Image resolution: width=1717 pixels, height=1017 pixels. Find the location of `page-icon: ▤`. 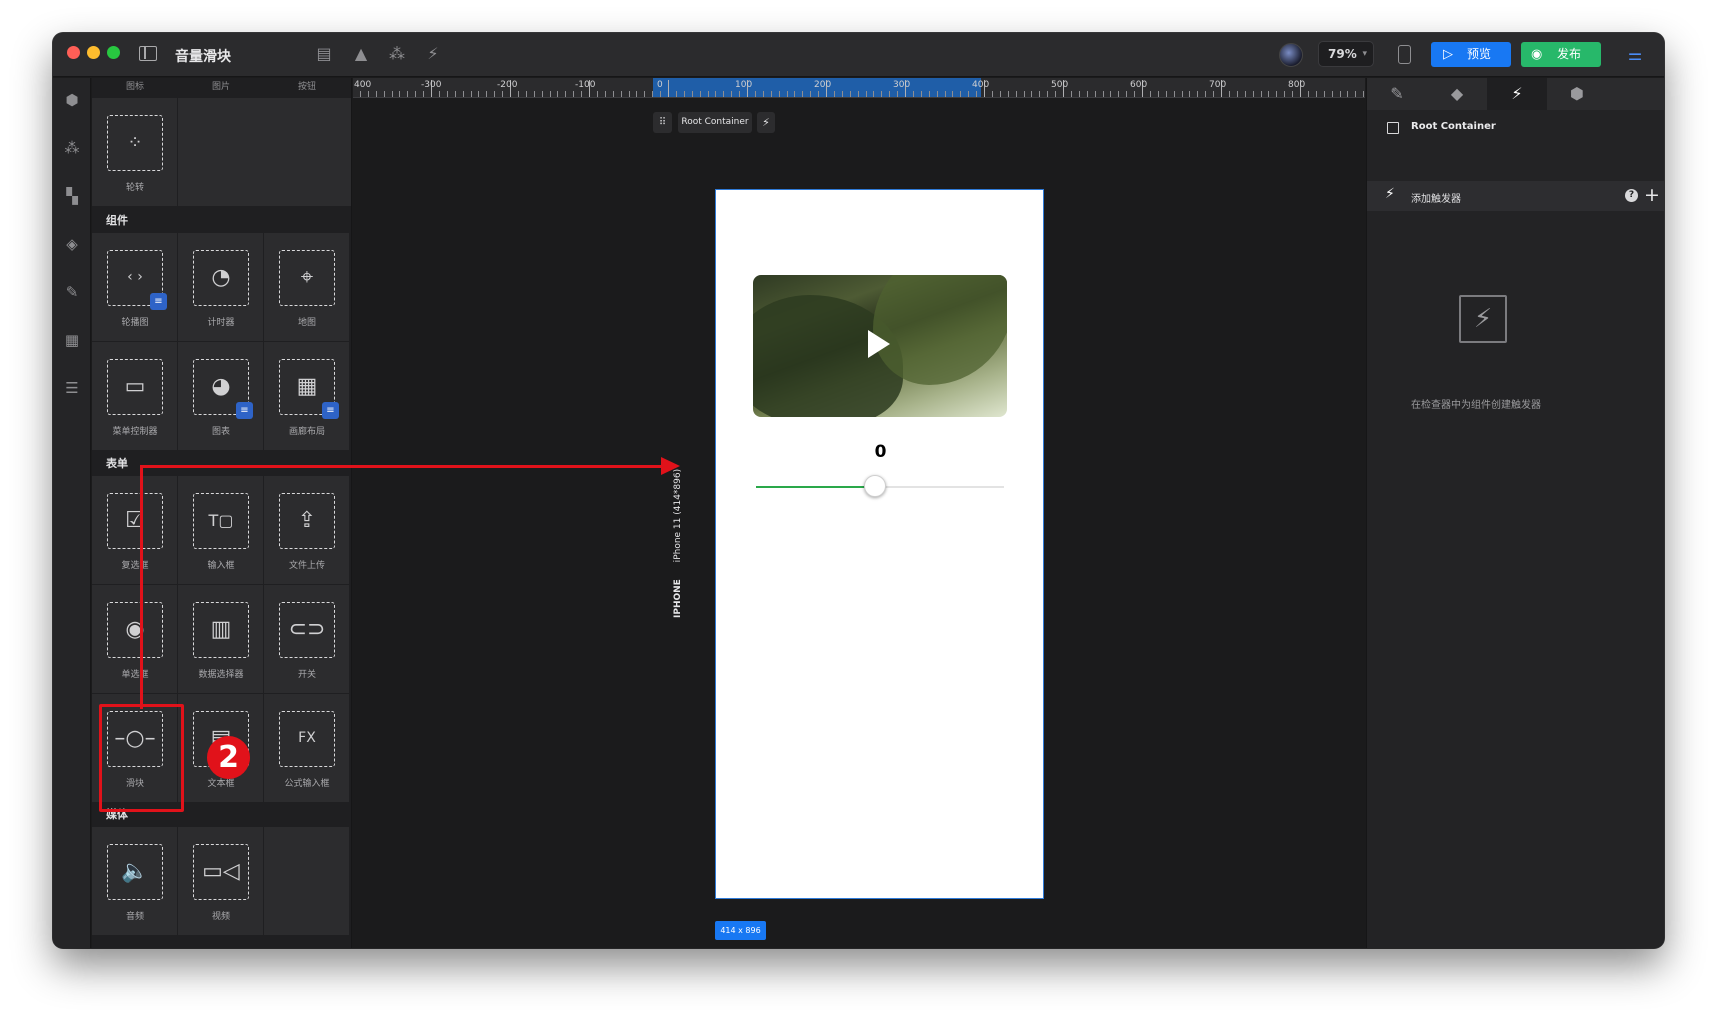

page-icon: ▤ is located at coordinates (324, 54).